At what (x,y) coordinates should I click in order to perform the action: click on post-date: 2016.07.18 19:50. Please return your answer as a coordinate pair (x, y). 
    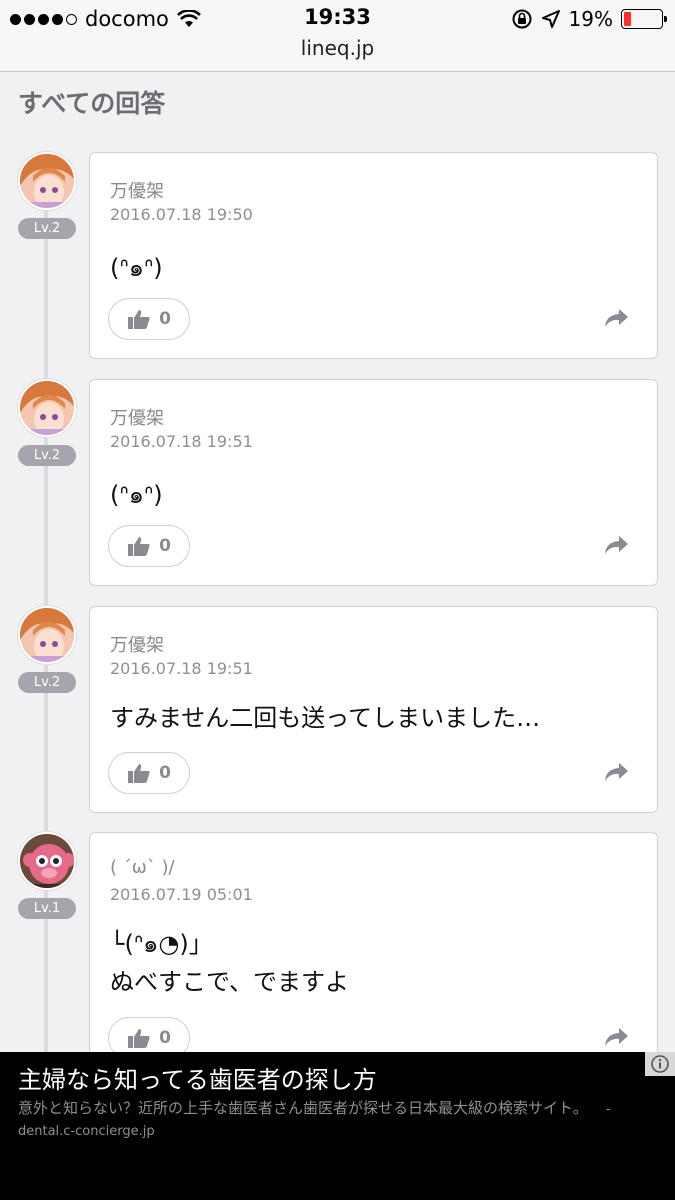
    Looking at the image, I should click on (181, 214).